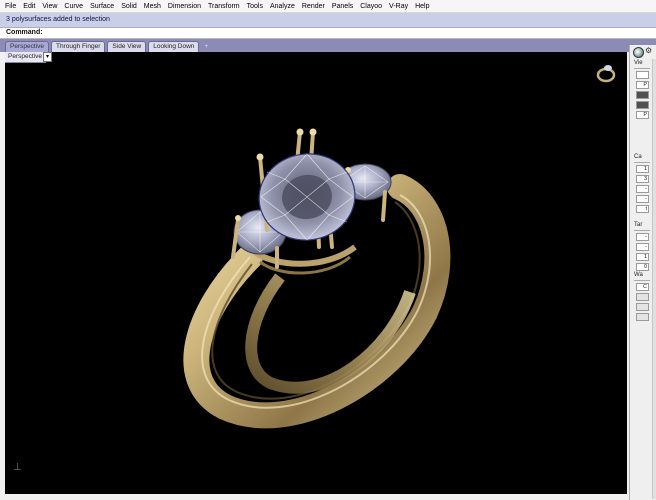 The image size is (656, 500). Describe the element at coordinates (102, 6) in the screenshot. I see `menu-item-surface: Surface` at that location.